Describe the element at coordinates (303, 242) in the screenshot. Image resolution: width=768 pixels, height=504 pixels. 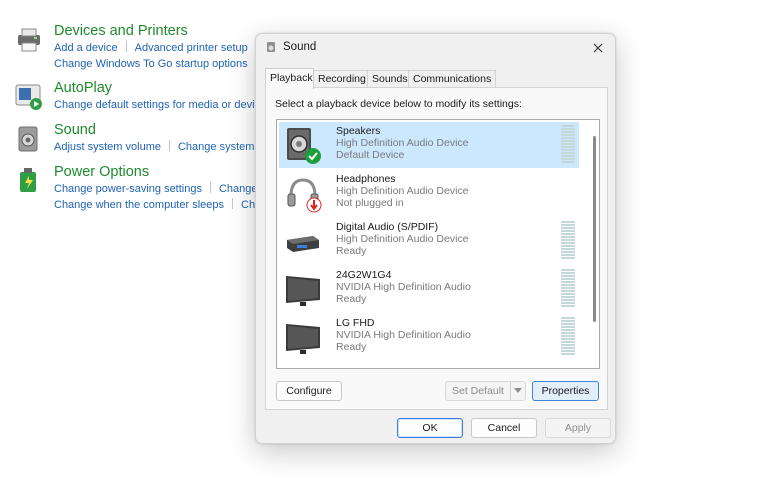
I see `digital-audio-icon` at that location.